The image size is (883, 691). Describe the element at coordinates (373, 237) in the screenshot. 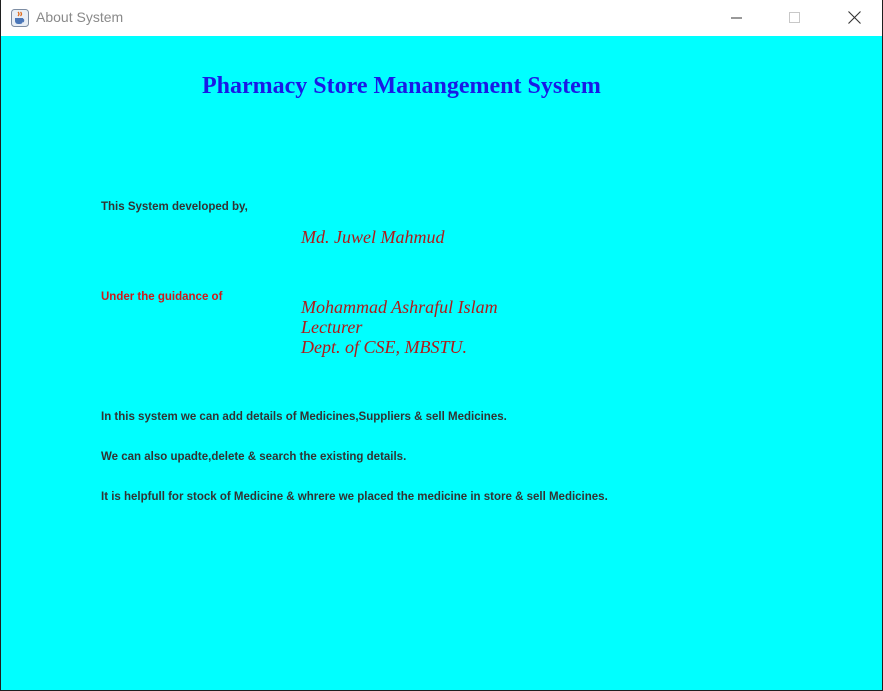

I see `developer-name: Md. Juwel Mahmud` at that location.